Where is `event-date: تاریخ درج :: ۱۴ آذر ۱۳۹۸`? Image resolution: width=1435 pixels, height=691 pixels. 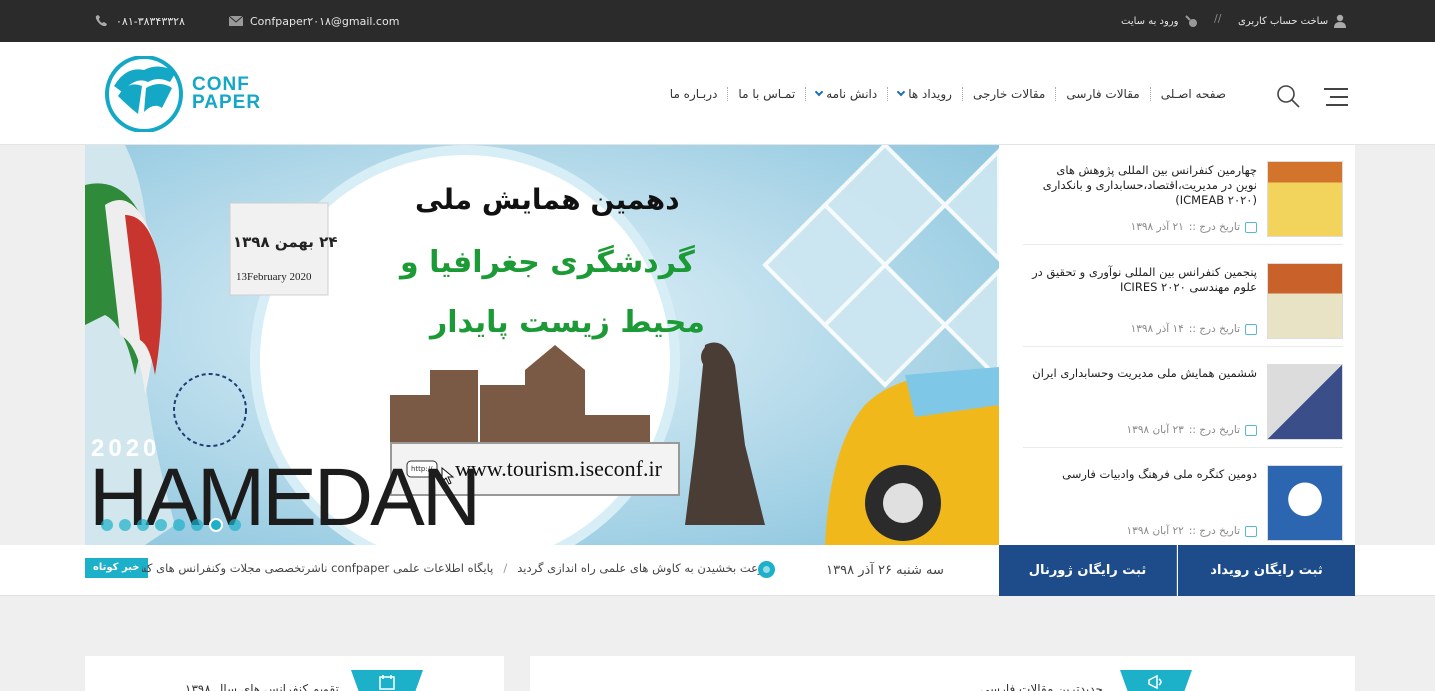 event-date: تاریخ درج :: ۱۴ آذر ۱۳۹۸ is located at coordinates (1194, 329).